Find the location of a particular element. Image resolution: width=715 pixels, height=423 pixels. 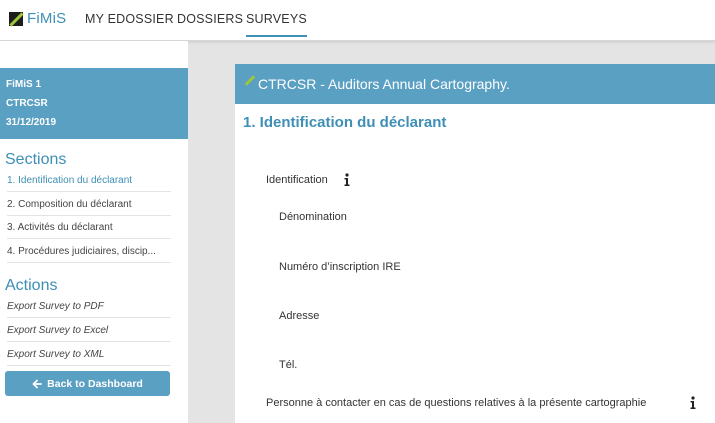

info-date: 31/12/2019 is located at coordinates (31, 122).